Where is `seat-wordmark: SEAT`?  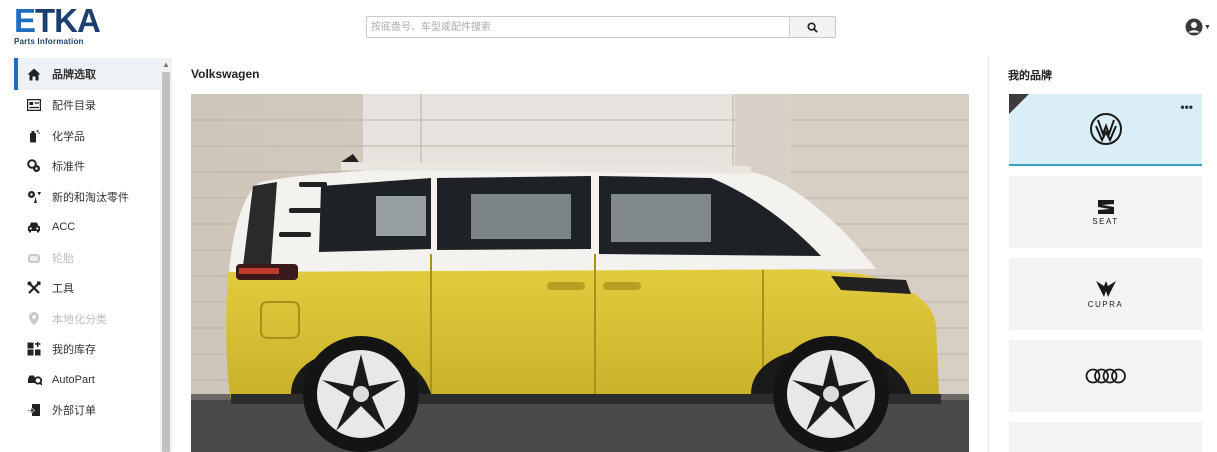
seat-wordmark: SEAT is located at coordinates (1105, 221).